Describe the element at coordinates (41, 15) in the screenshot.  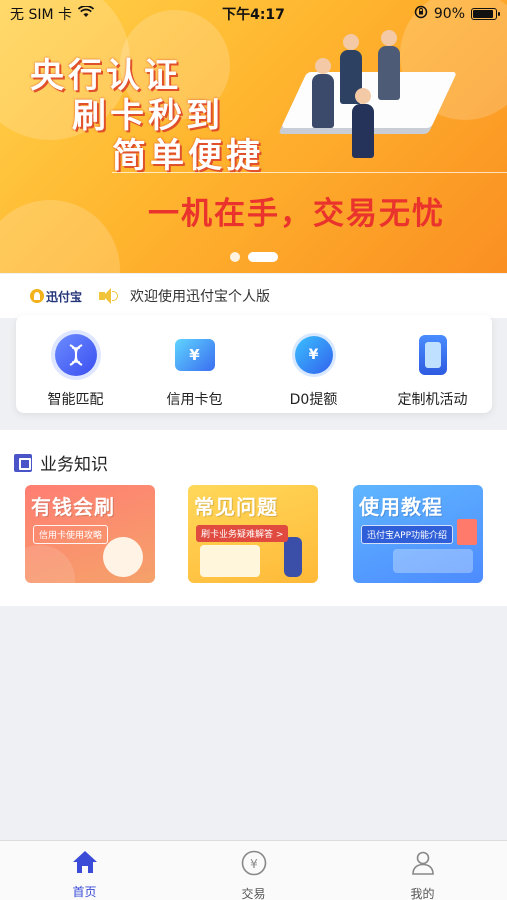
I see `carrier-label: 无 SIM 卡` at that location.